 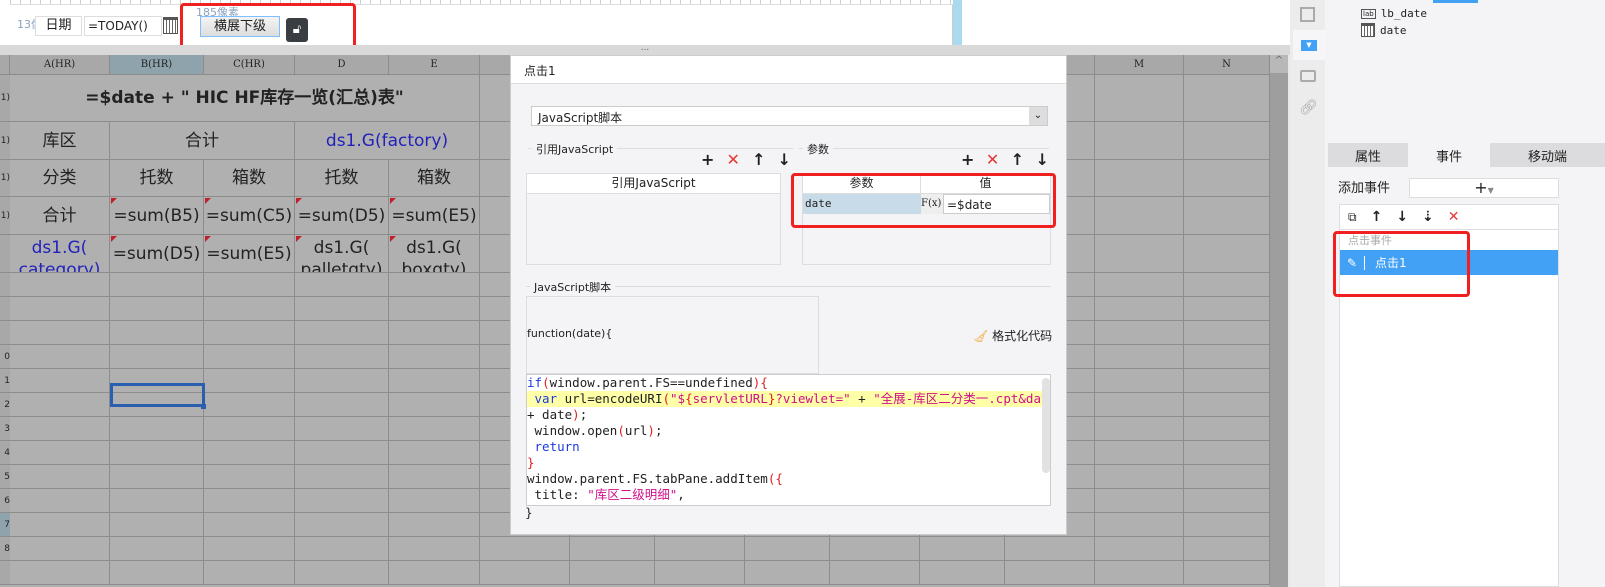 I want to click on col-header: M, so click(x=1139, y=65).